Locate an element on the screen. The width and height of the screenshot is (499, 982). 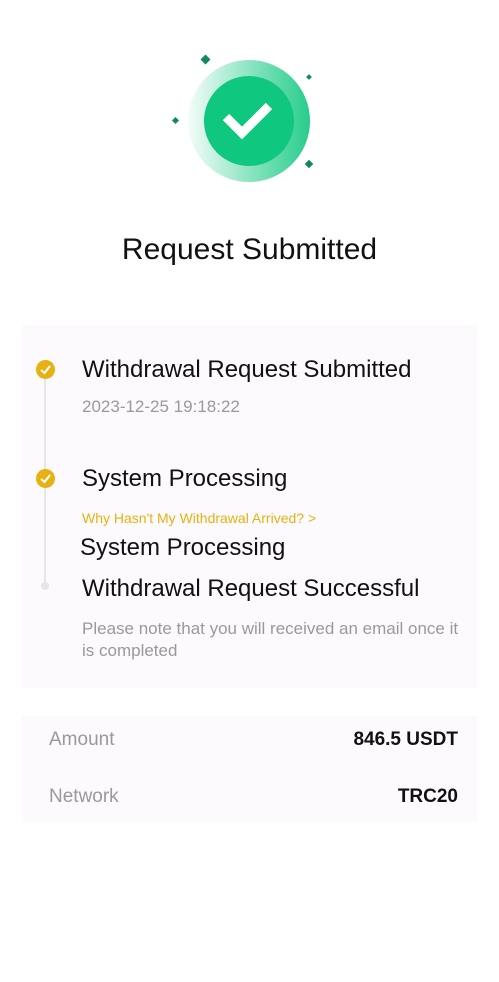
step-extra: System Processing is located at coordinates (183, 547).